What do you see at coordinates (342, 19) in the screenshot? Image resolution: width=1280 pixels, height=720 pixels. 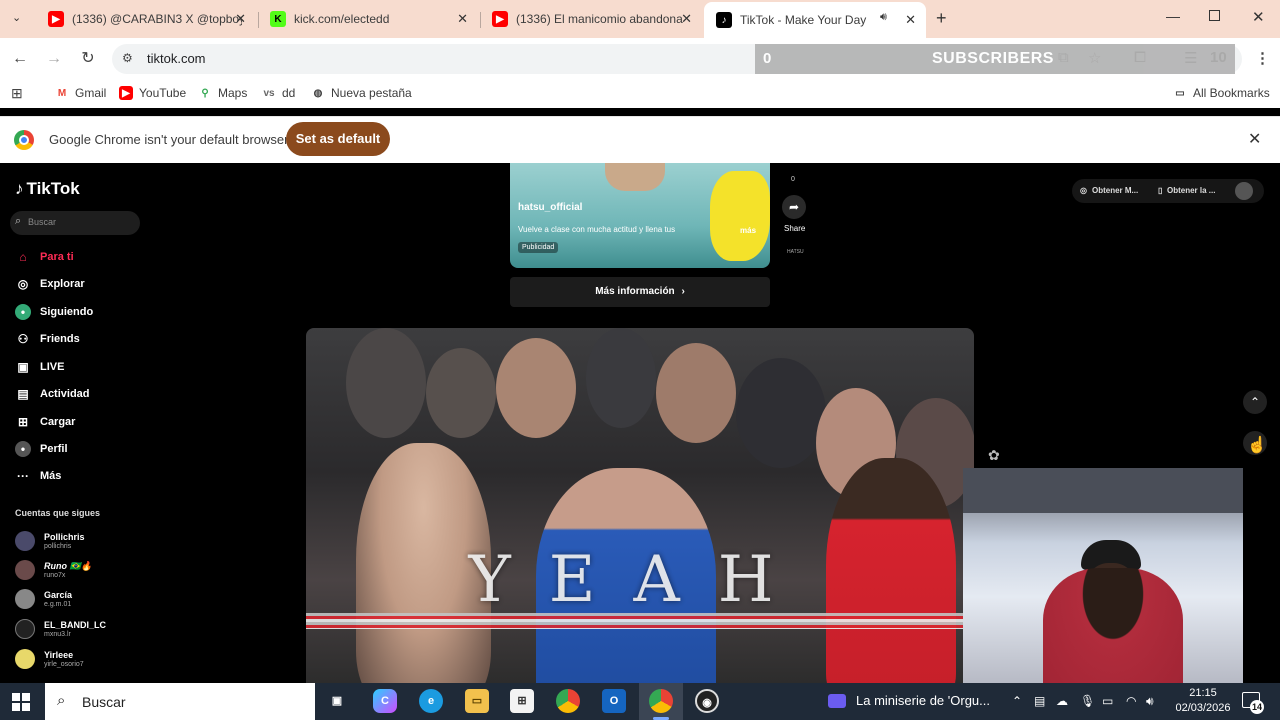 I see `tab-label: kick.com/electedd` at bounding box center [342, 19].